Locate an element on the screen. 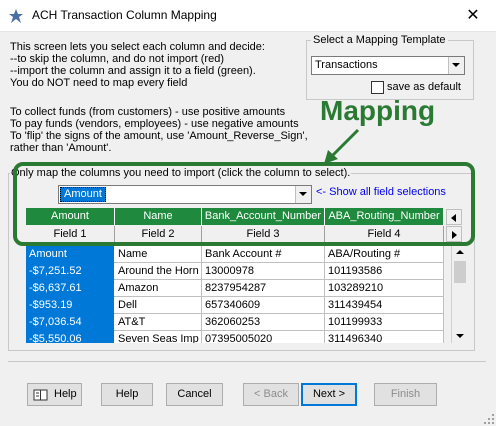 The width and height of the screenshot is (496, 426). finish-button: Finish is located at coordinates (405, 394).